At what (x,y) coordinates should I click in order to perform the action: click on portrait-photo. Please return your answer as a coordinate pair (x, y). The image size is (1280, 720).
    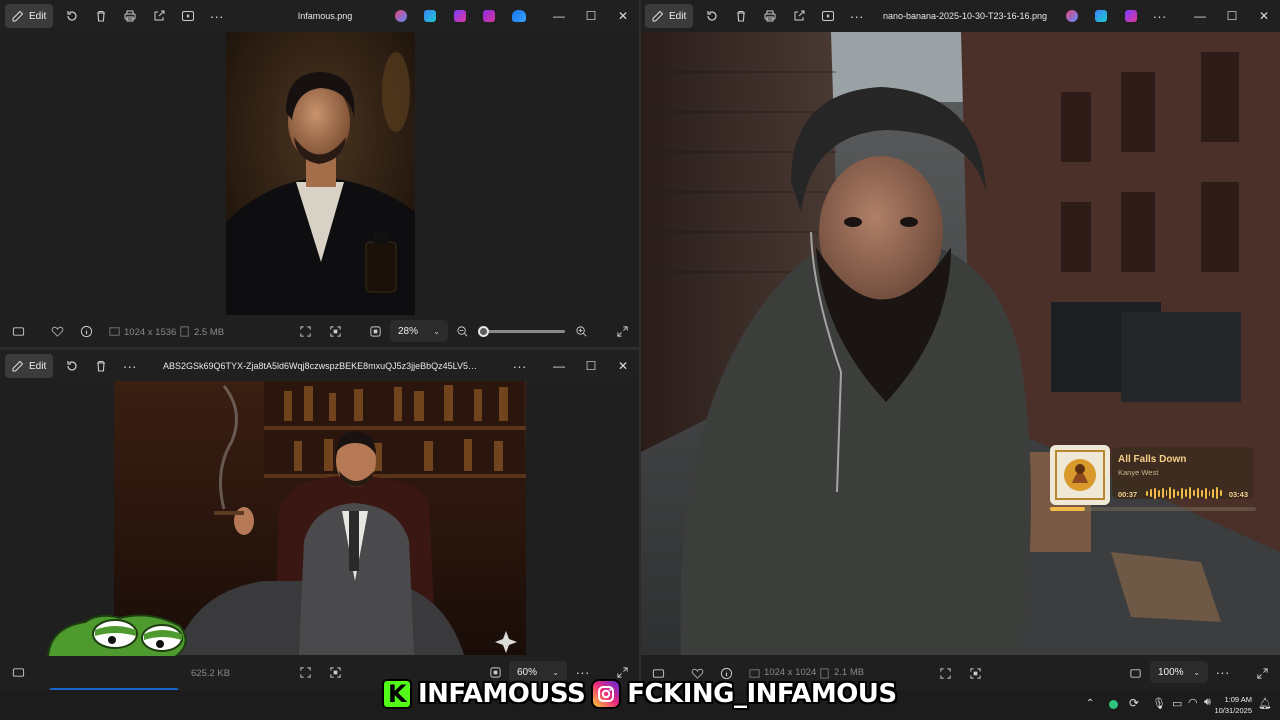
    Looking at the image, I should click on (320, 174).